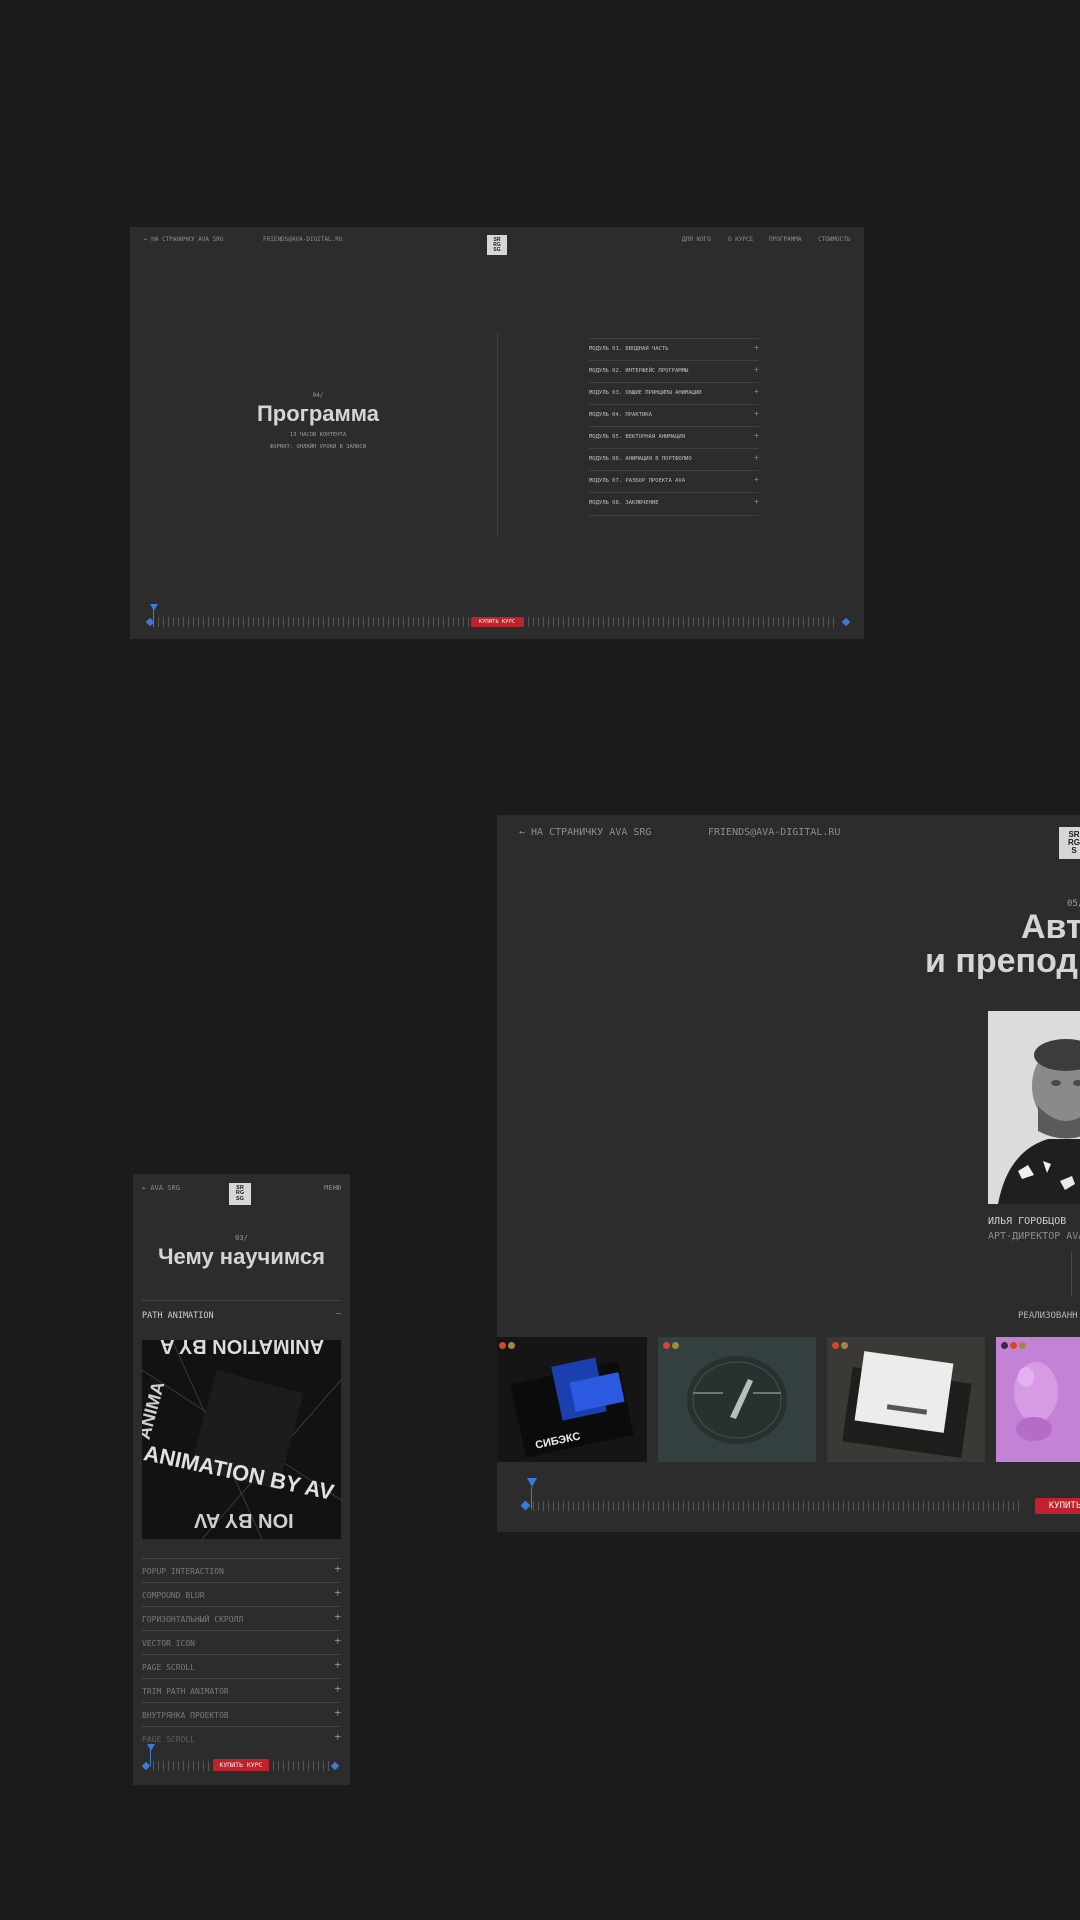  What do you see at coordinates (674, 459) in the screenshot?
I see `module-item: МОДУЛЬ 06. АНИМАЦИЯ В ПОРТФОЛИО +` at bounding box center [674, 459].